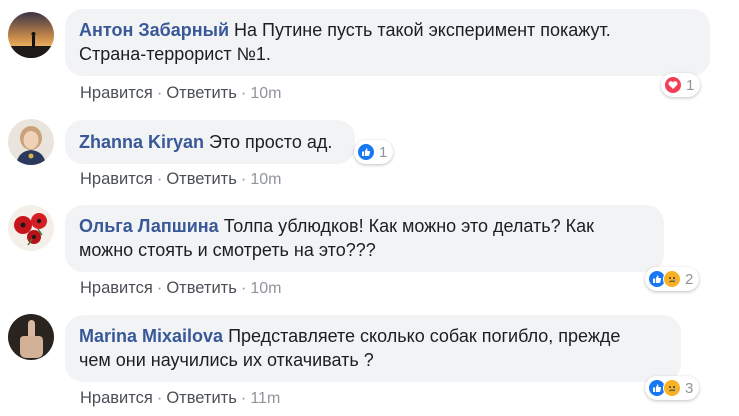 This screenshot has width=739, height=416. I want to click on comment-text-line: Страна-террорист №1., so click(175, 54).